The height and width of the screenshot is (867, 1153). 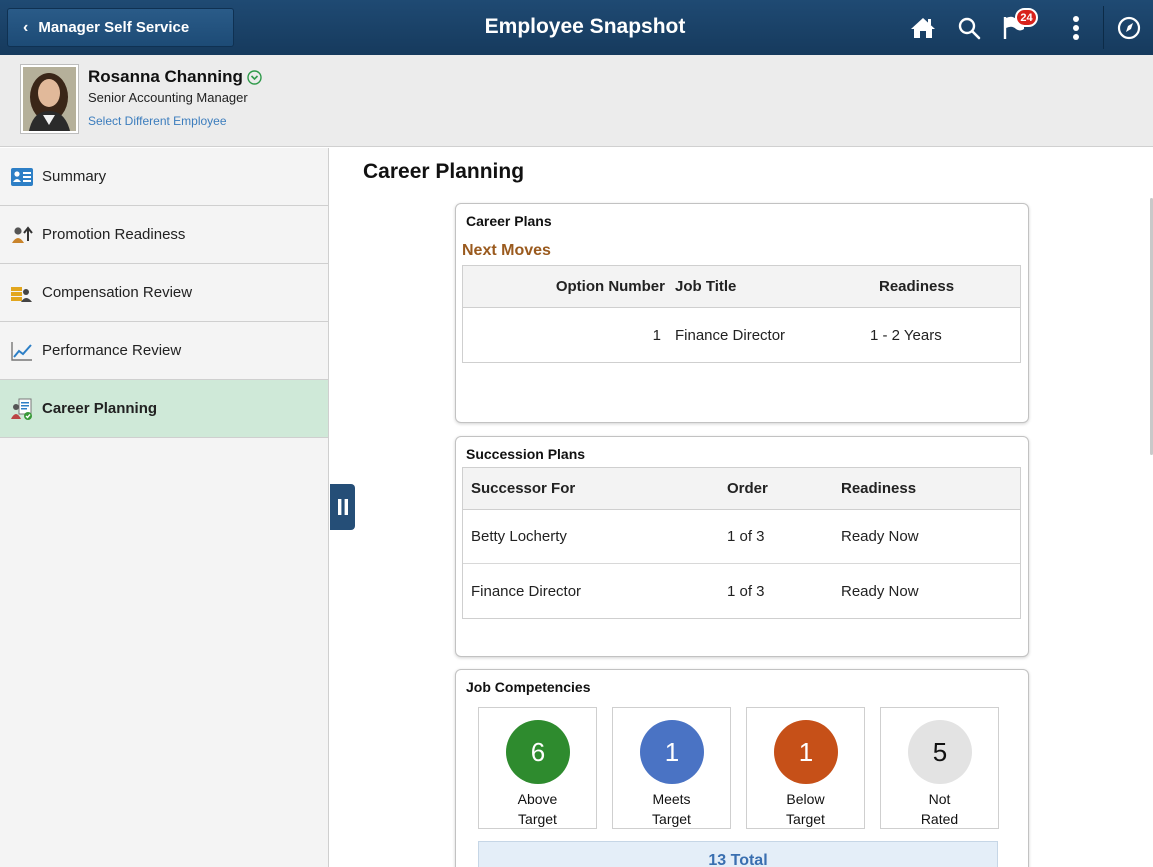 What do you see at coordinates (168, 97) in the screenshot?
I see `employee-job-title: Senior Accounting Manager` at bounding box center [168, 97].